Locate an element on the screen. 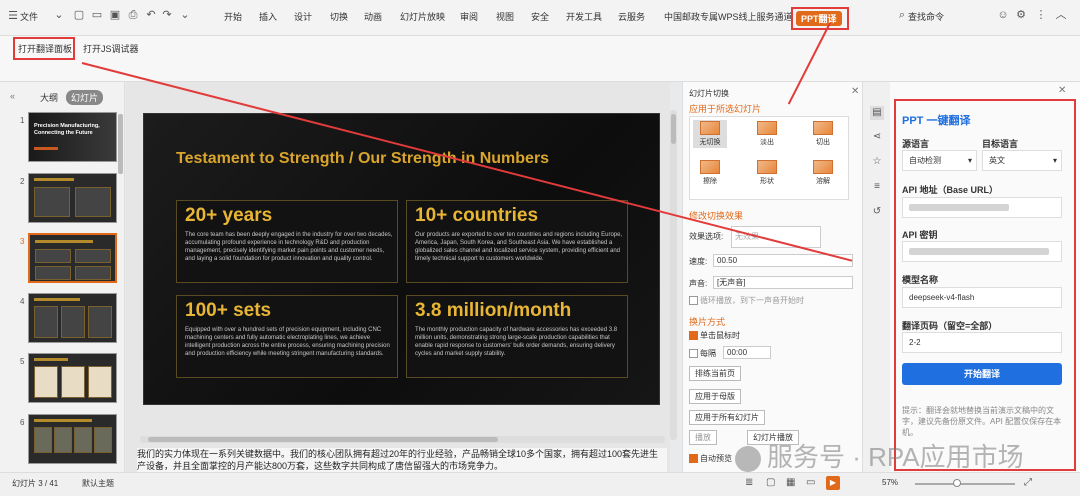 Image resolution: width=1080 pixels, height=496 pixels. effect-dissolve: 溶解 is located at coordinates (823, 173).